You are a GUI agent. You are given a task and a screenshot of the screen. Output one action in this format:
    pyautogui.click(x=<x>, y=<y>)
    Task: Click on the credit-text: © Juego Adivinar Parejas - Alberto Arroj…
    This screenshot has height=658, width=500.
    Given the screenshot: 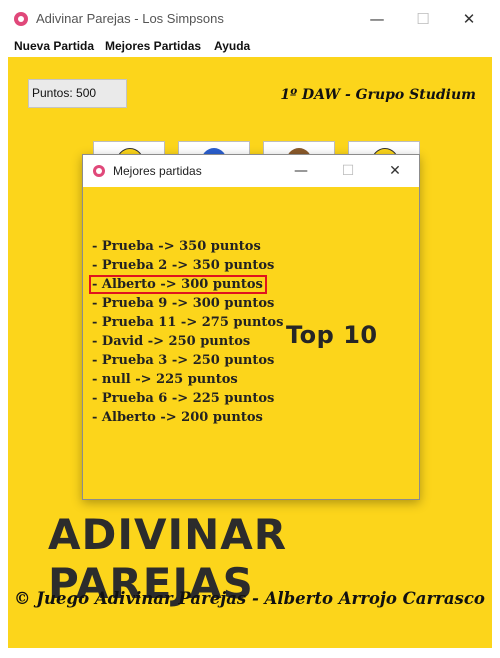 What is the action you would take?
    pyautogui.click(x=249, y=598)
    